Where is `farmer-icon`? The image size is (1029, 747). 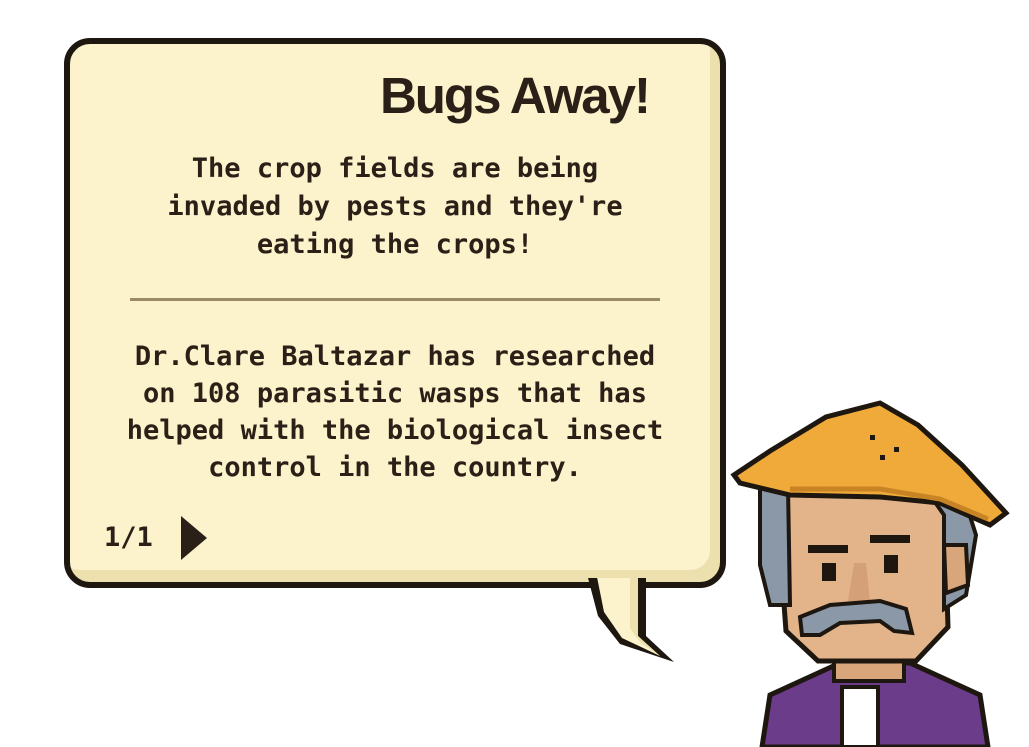
farmer-icon is located at coordinates (870, 573).